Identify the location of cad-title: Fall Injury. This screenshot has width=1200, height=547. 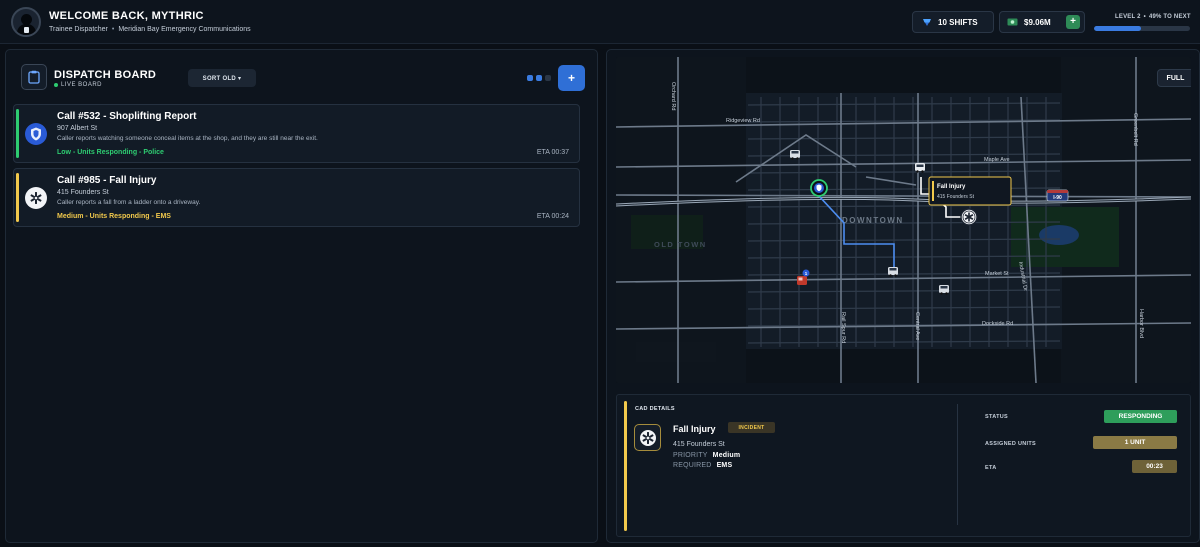
(694, 429).